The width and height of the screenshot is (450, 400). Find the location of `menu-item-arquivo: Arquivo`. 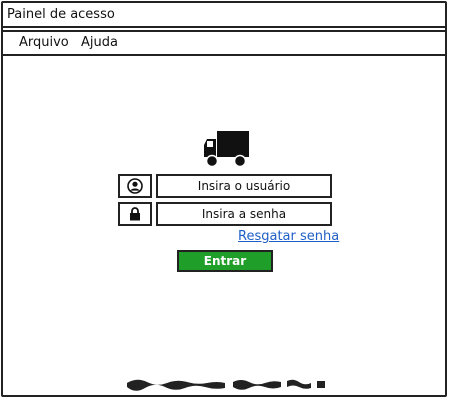

menu-item-arquivo: Arquivo is located at coordinates (44, 43).